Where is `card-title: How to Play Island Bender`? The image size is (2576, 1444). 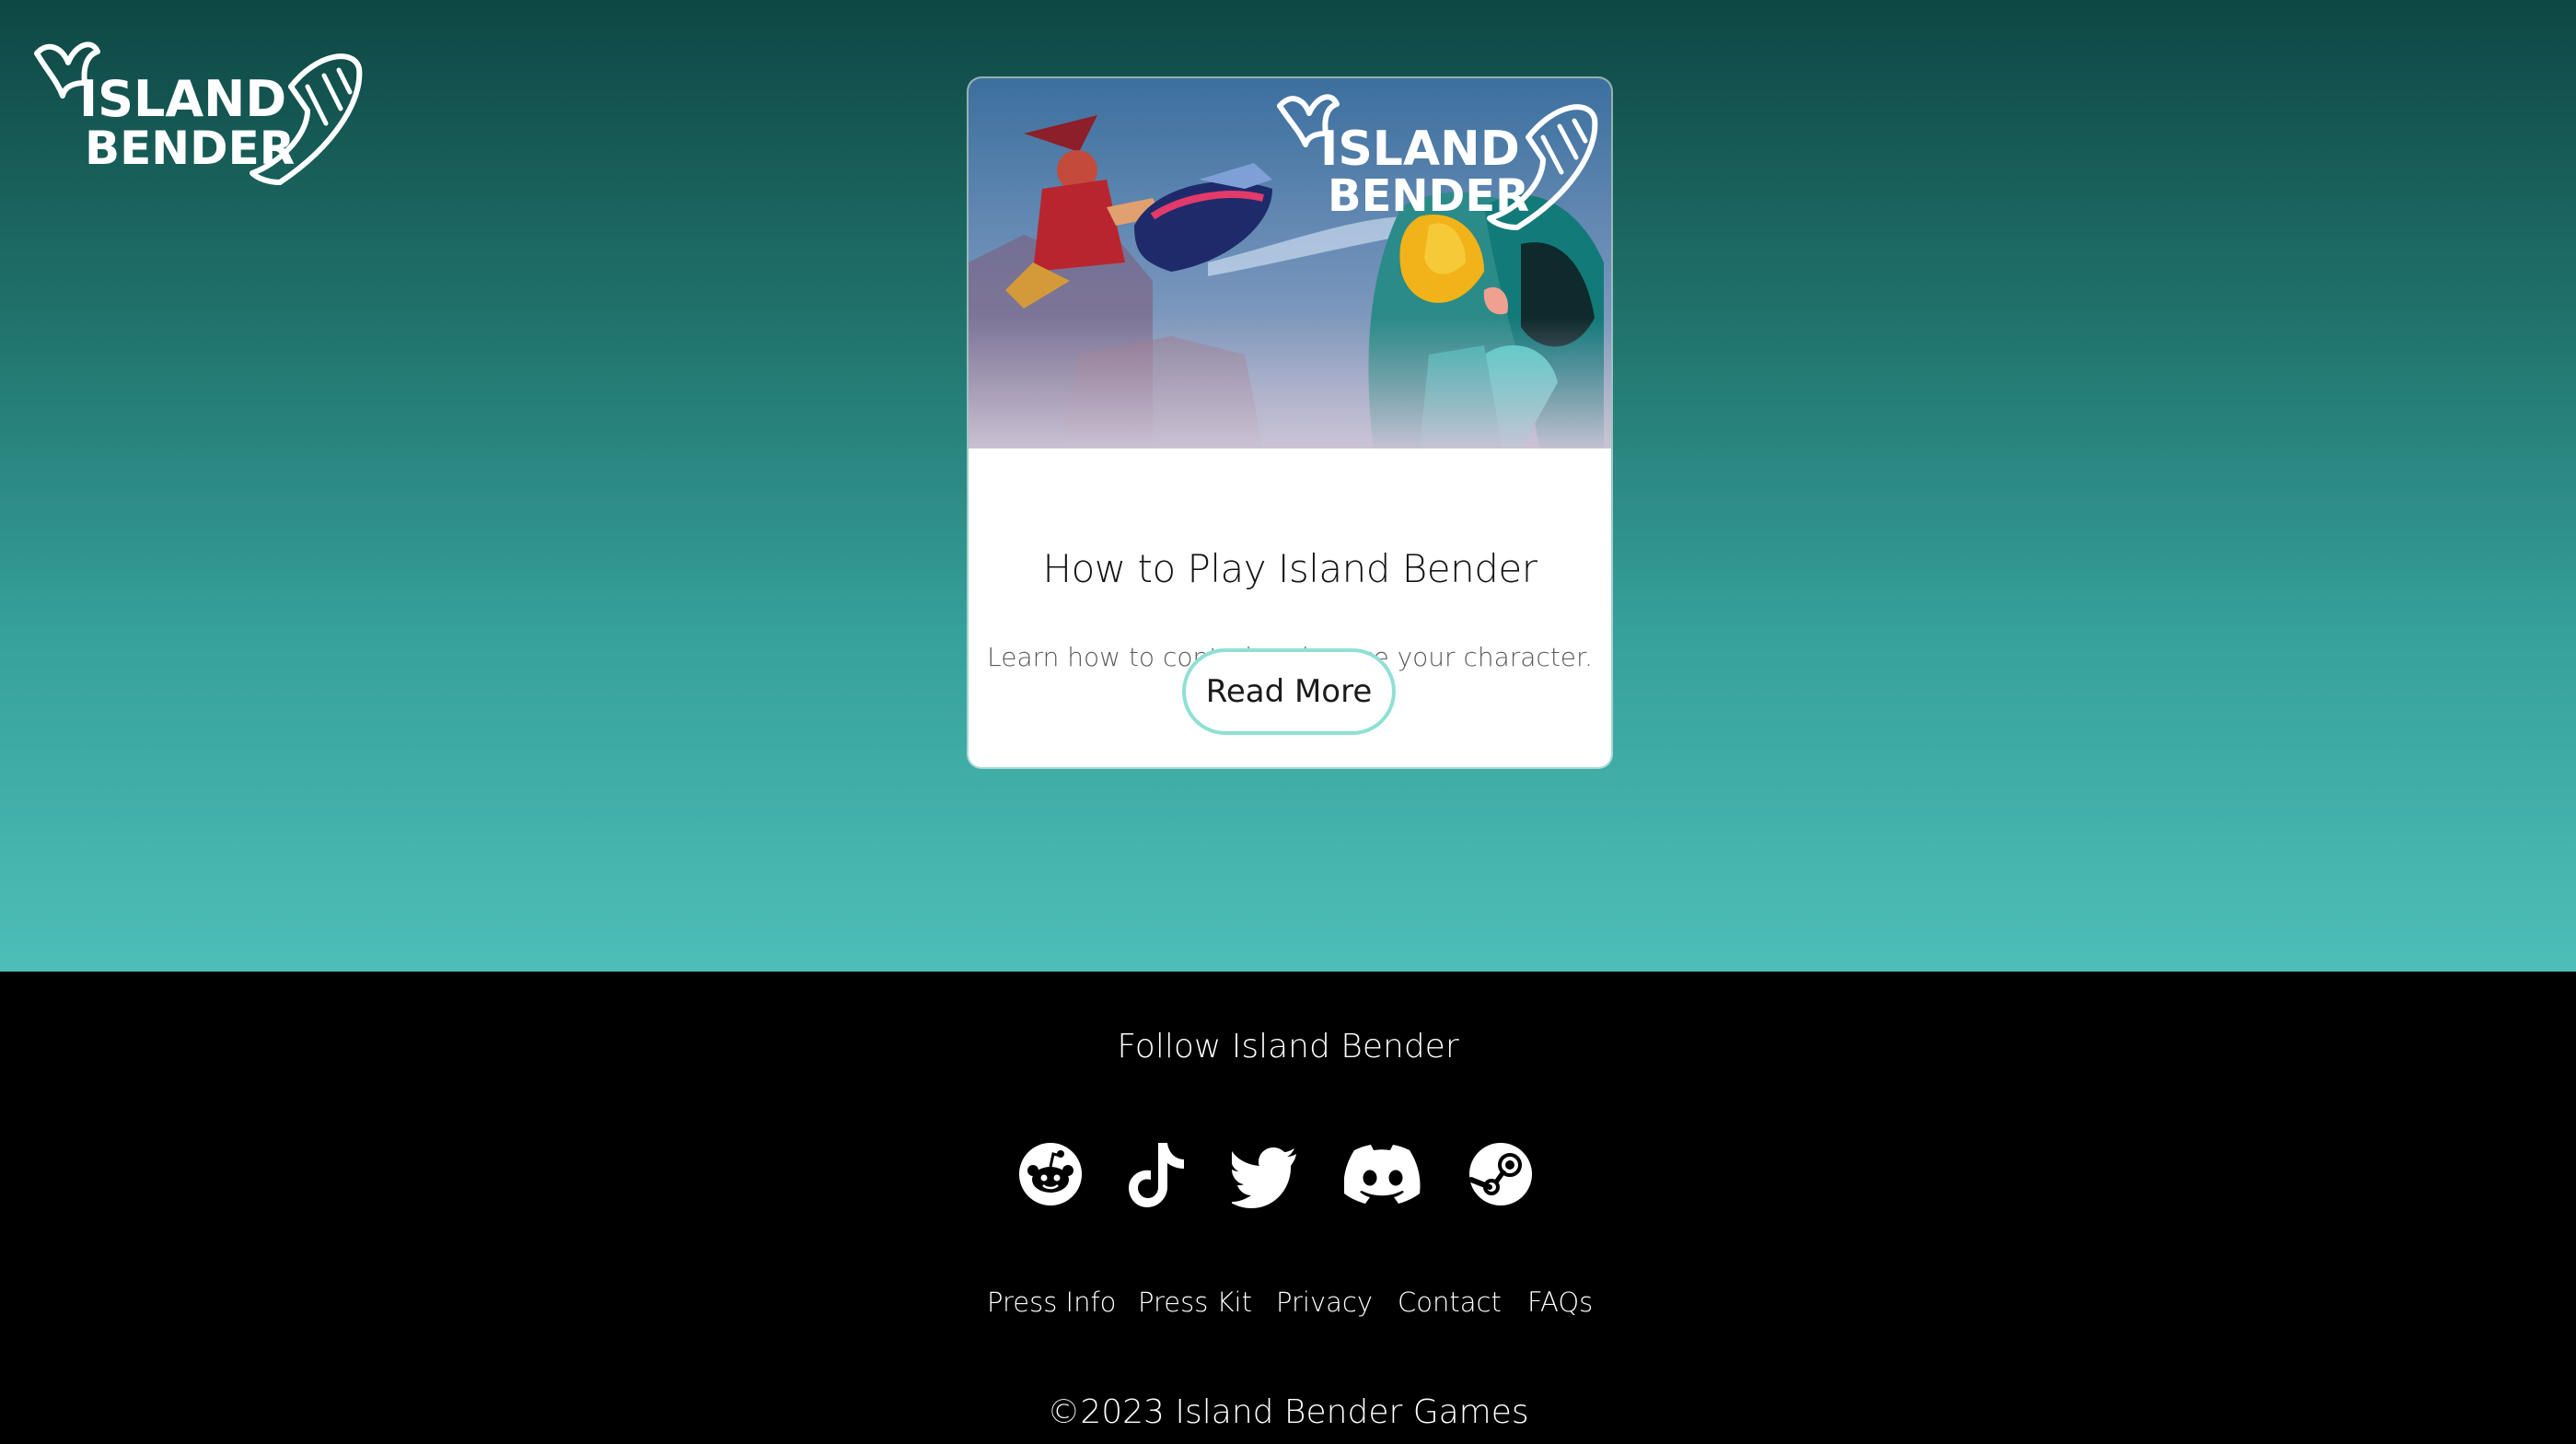 card-title: How to Play Island Bender is located at coordinates (1290, 569).